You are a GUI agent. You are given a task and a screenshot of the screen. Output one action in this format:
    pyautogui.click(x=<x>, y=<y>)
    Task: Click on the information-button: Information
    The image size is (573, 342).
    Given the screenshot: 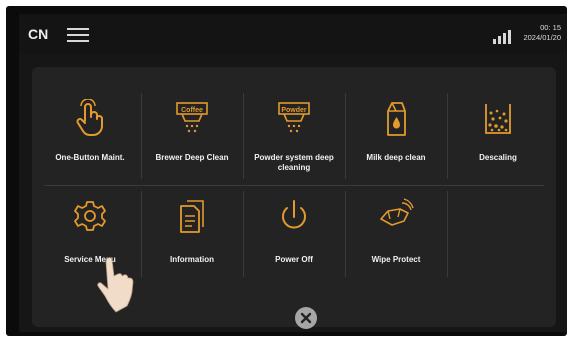 What is the action you would take?
    pyautogui.click(x=192, y=233)
    